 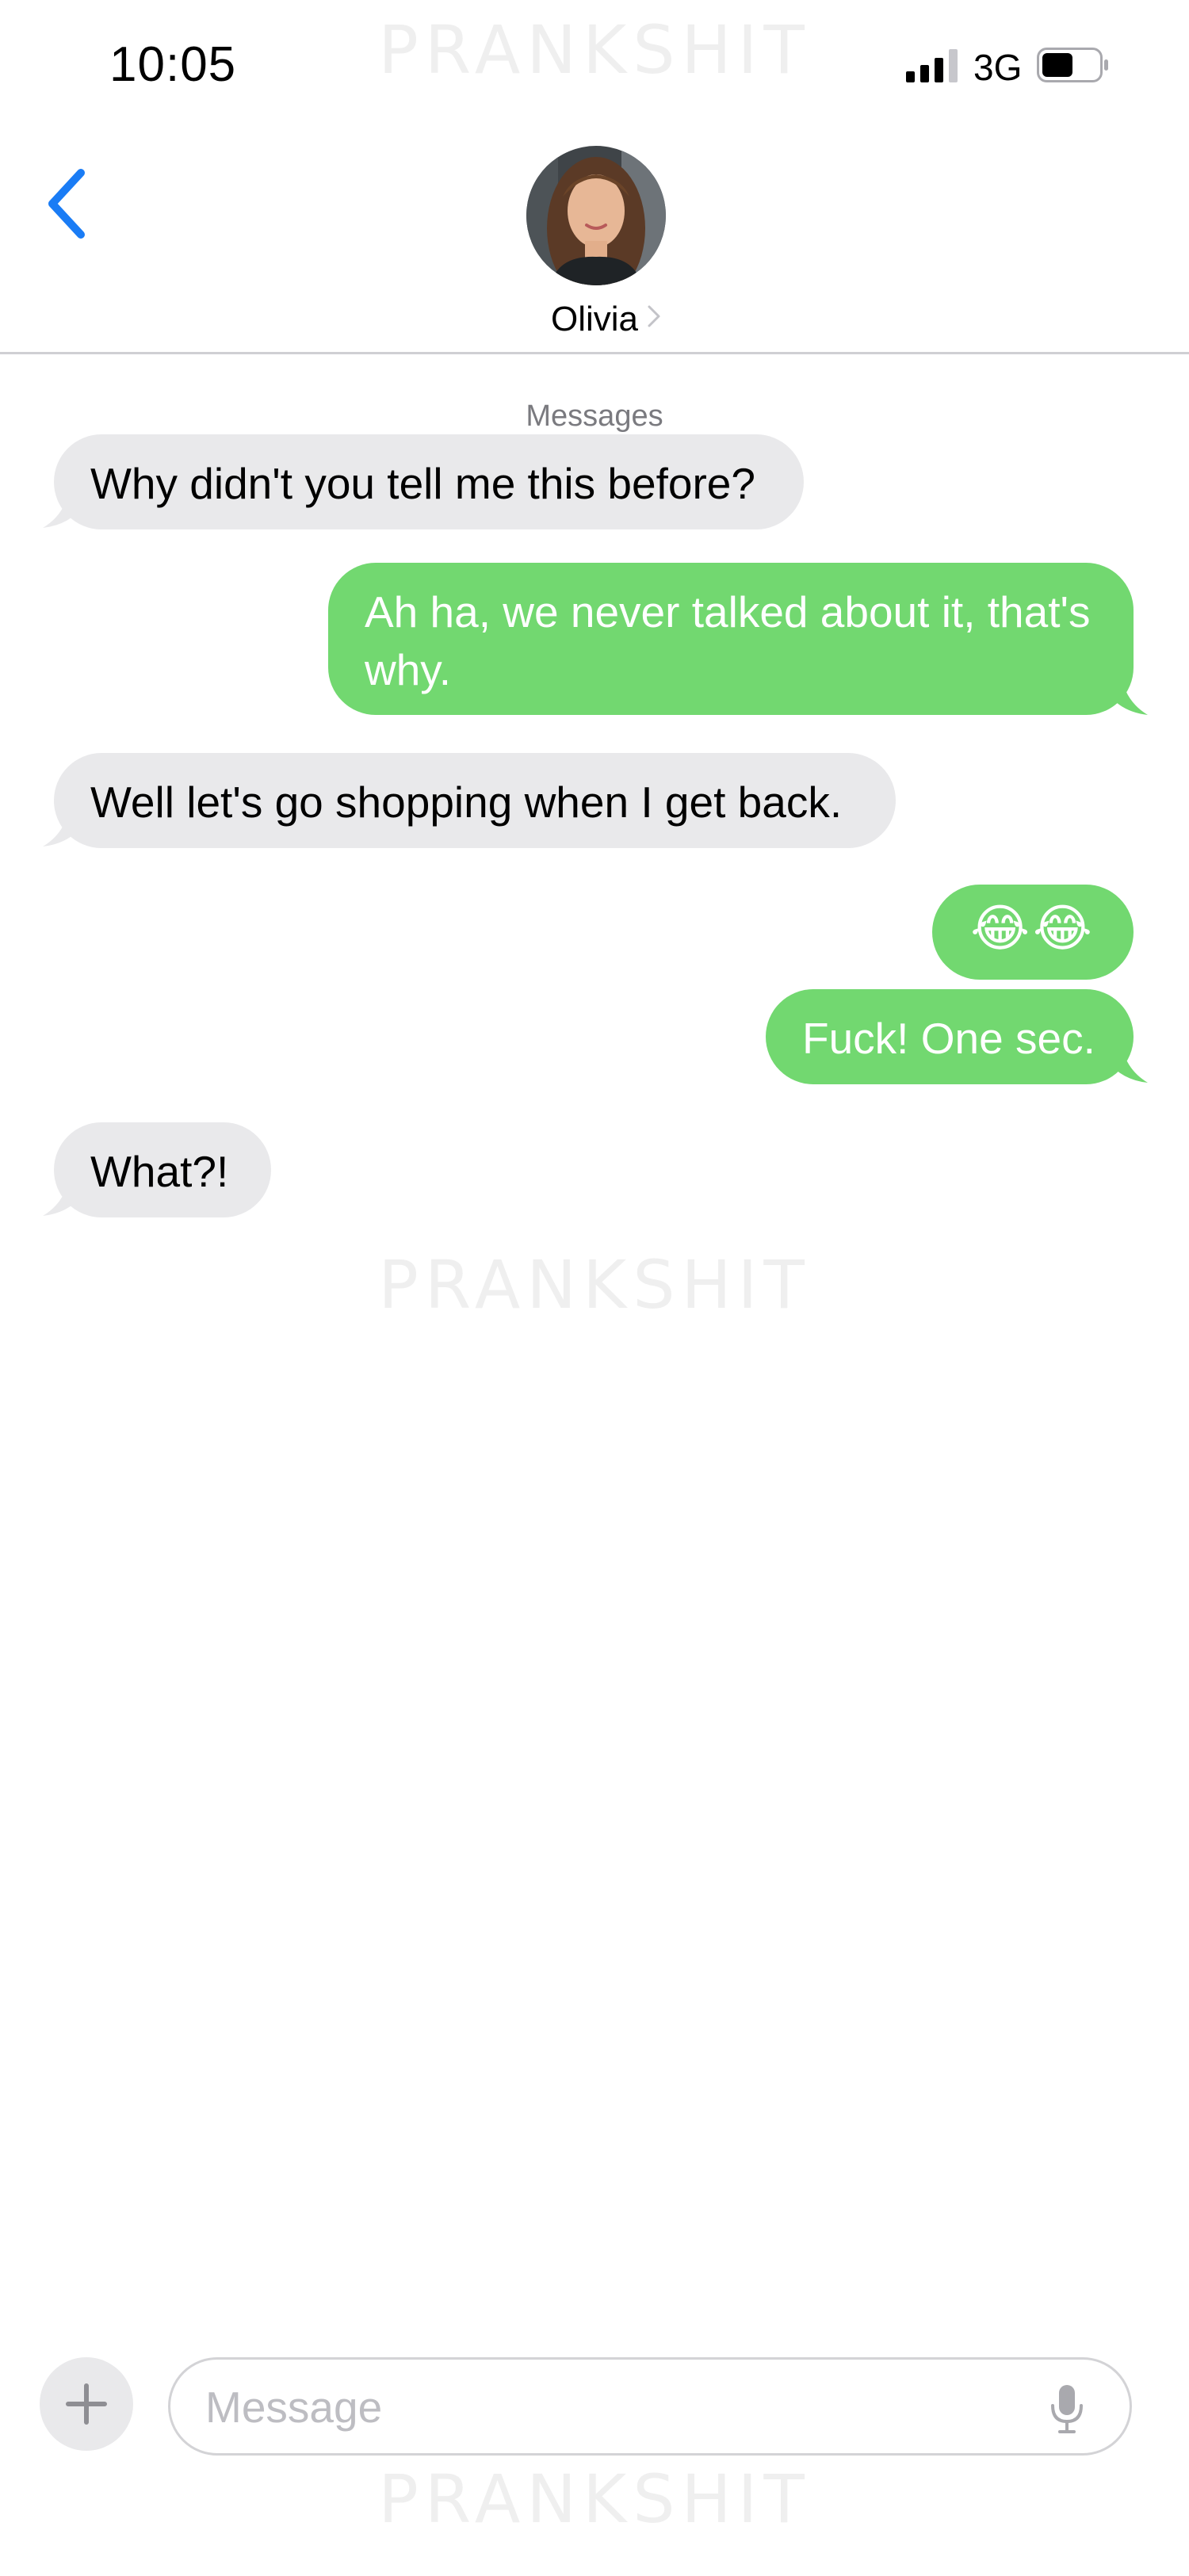 I want to click on message-bubble-outgoing: Fuck! One sec., so click(x=950, y=1036).